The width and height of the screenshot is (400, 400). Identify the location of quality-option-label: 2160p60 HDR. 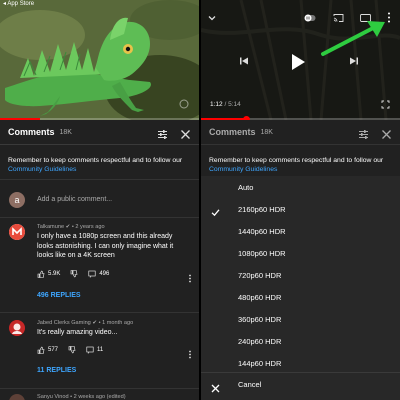
(262, 209).